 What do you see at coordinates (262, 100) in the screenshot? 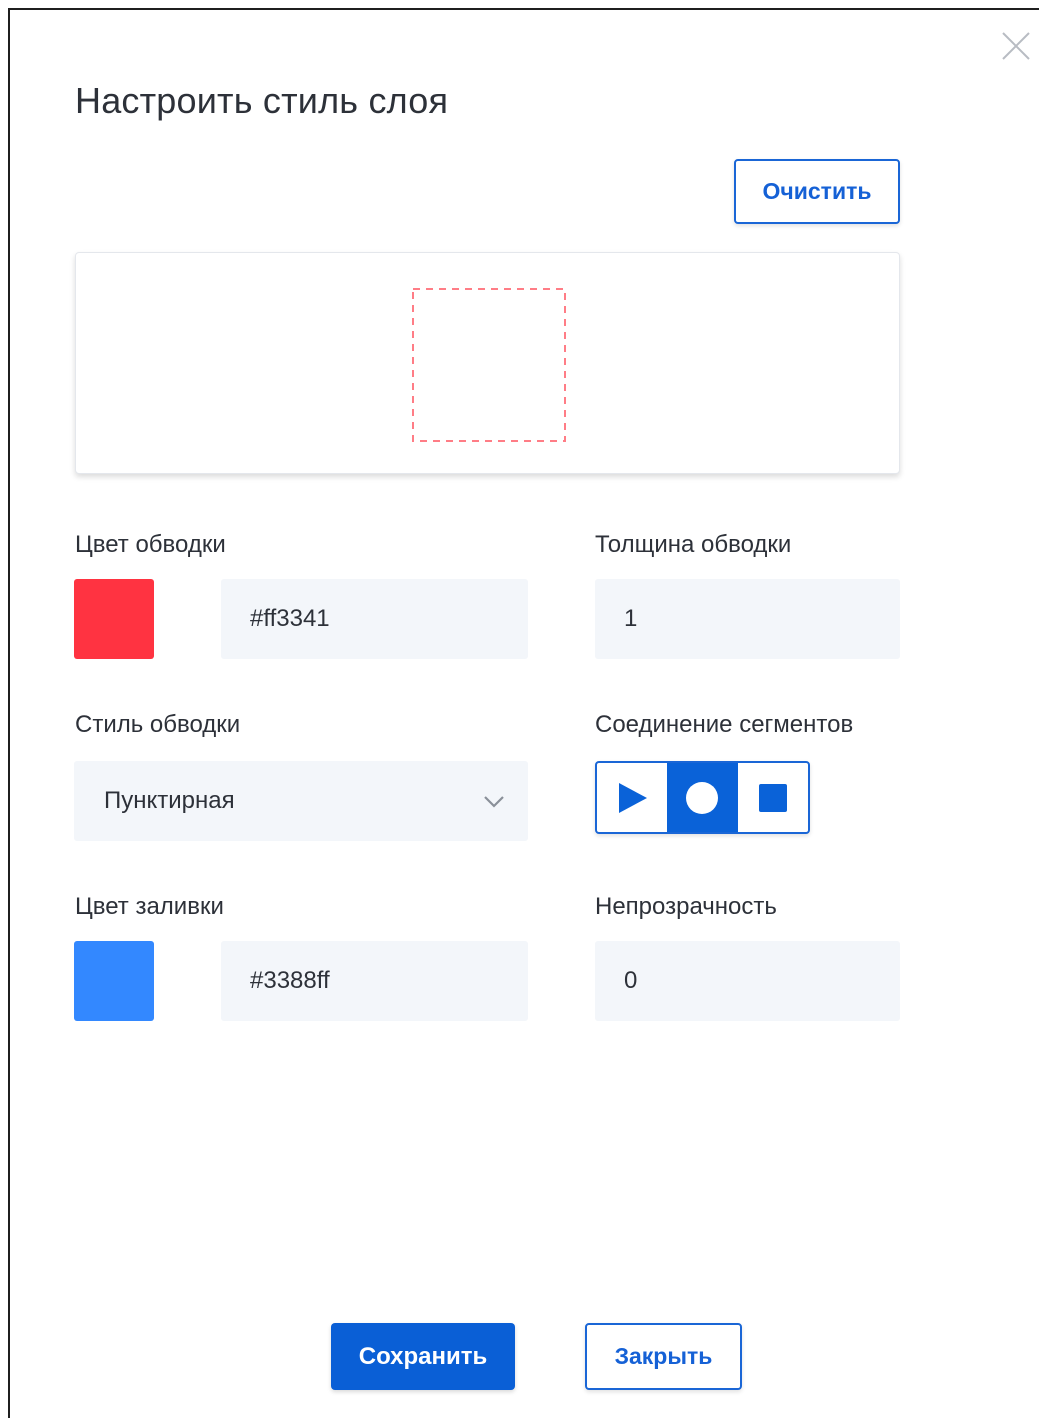
I see `dialog-title: Настроить стиль слоя` at bounding box center [262, 100].